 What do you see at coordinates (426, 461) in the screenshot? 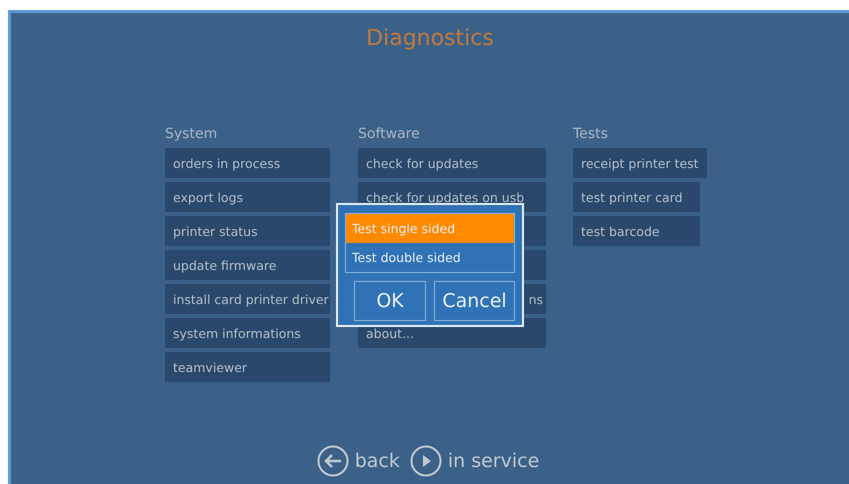
I see `play-icon` at bounding box center [426, 461].